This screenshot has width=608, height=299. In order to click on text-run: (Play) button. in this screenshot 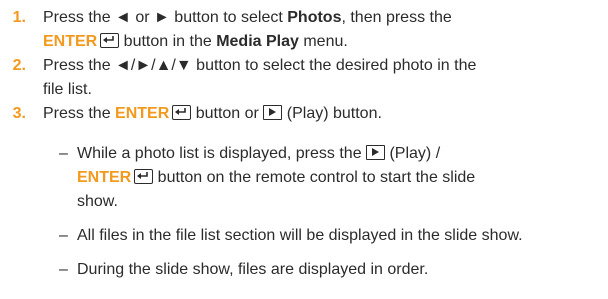, I will do `click(332, 113)`.